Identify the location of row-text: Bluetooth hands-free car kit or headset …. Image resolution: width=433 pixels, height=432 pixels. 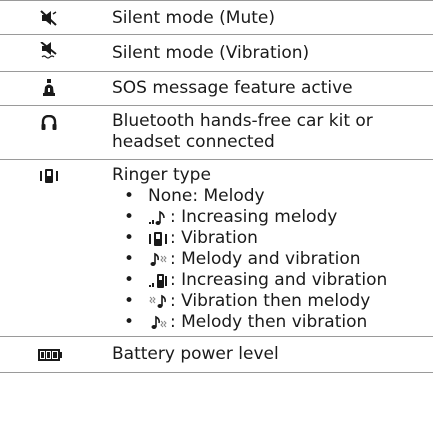
(242, 131).